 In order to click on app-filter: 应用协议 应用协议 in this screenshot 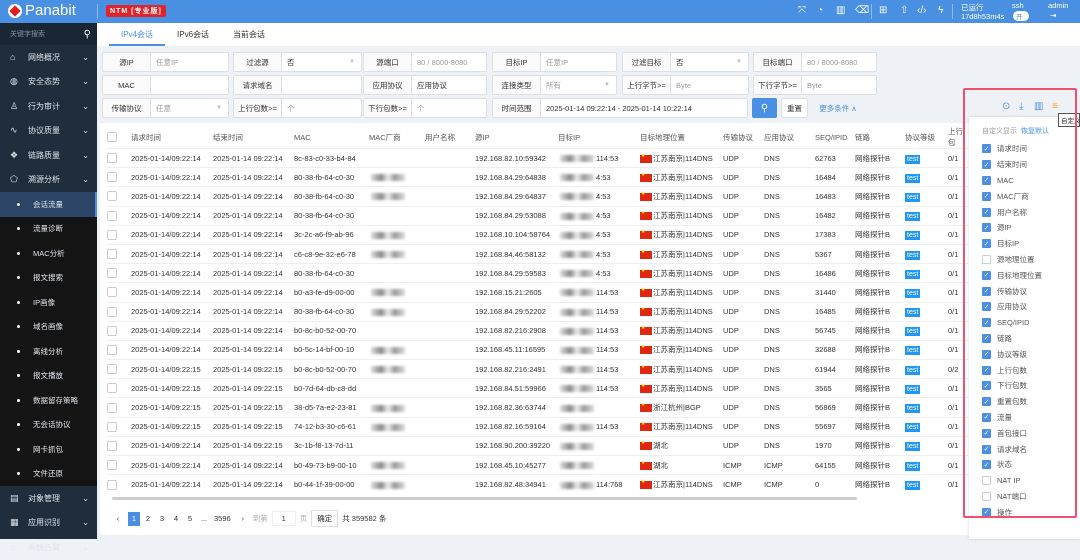, I will do `click(425, 85)`.